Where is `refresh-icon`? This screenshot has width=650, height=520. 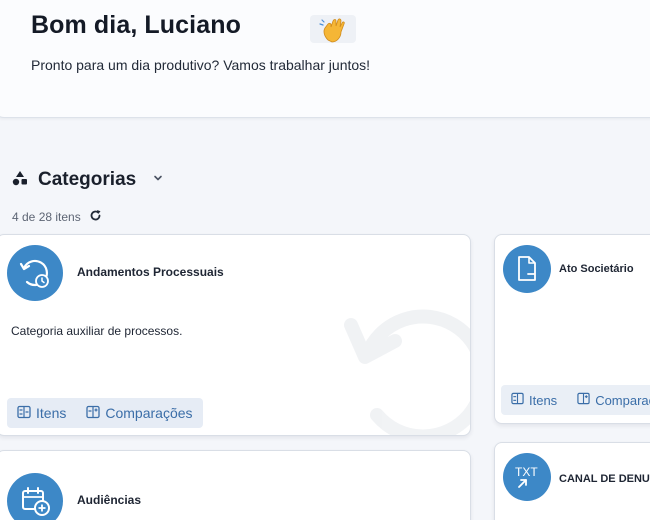 refresh-icon is located at coordinates (95, 217).